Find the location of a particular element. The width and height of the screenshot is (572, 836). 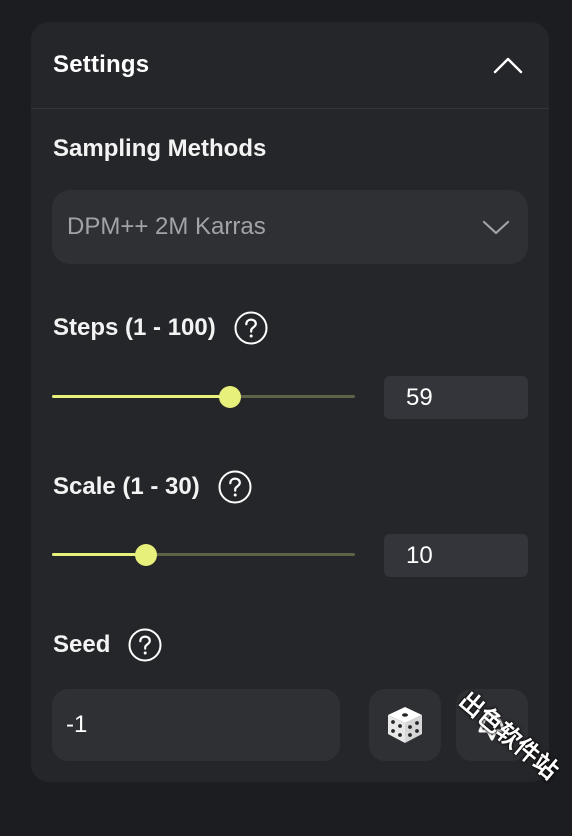

steps-slider-fill is located at coordinates (141, 396).